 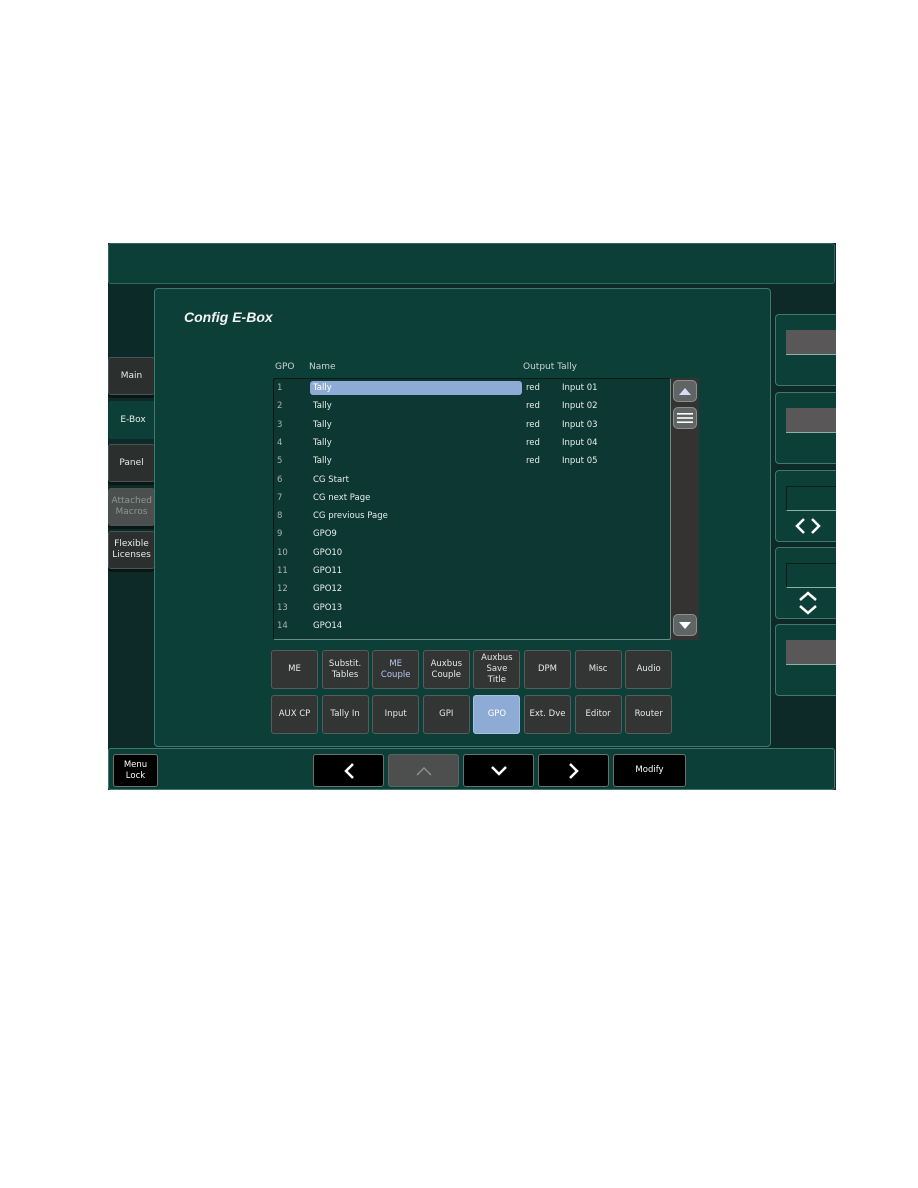 What do you see at coordinates (497, 714) in the screenshot?
I see `category-button-gpo: GPO` at bounding box center [497, 714].